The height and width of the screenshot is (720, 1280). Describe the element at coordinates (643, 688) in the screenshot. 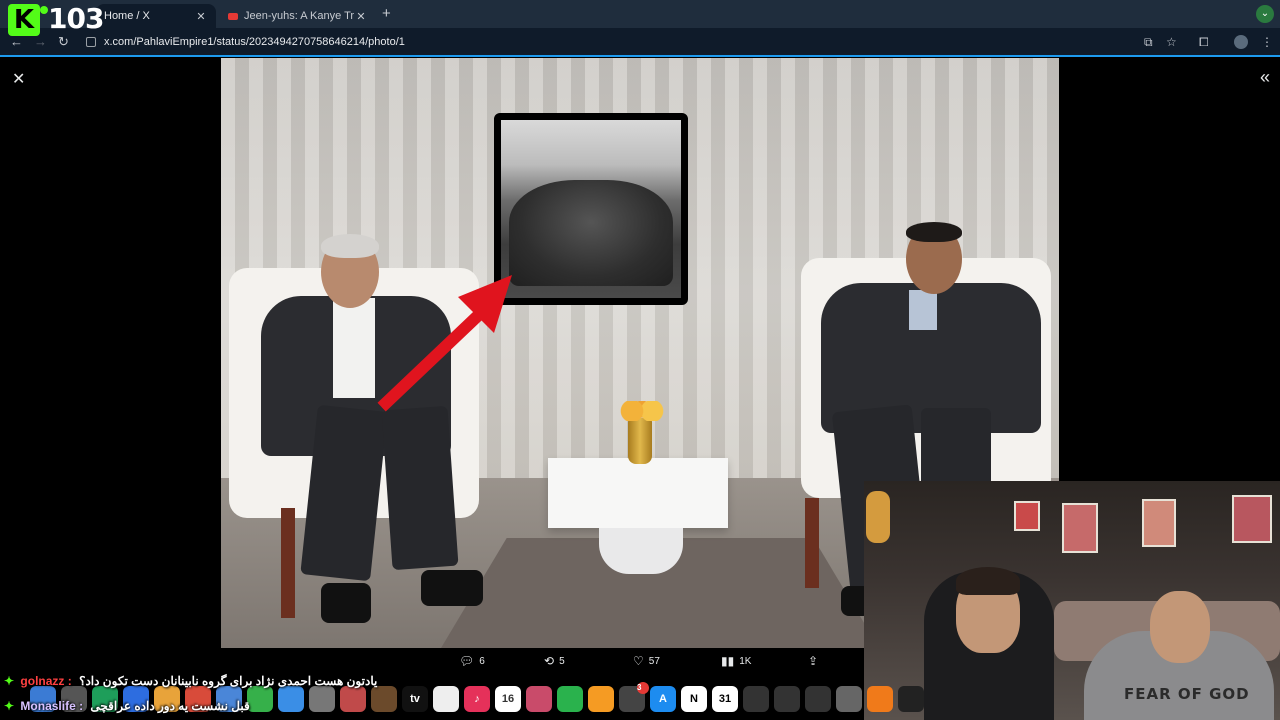

I see `notification-badge: 3` at that location.